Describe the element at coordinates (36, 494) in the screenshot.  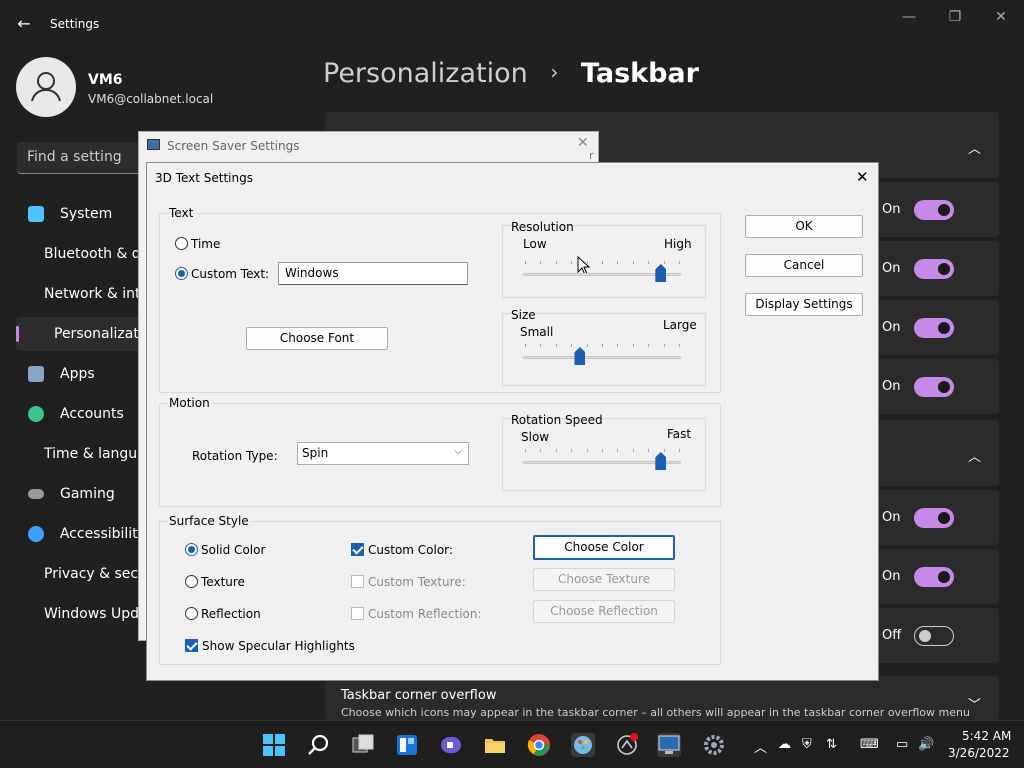
I see `gamepad-icon` at that location.